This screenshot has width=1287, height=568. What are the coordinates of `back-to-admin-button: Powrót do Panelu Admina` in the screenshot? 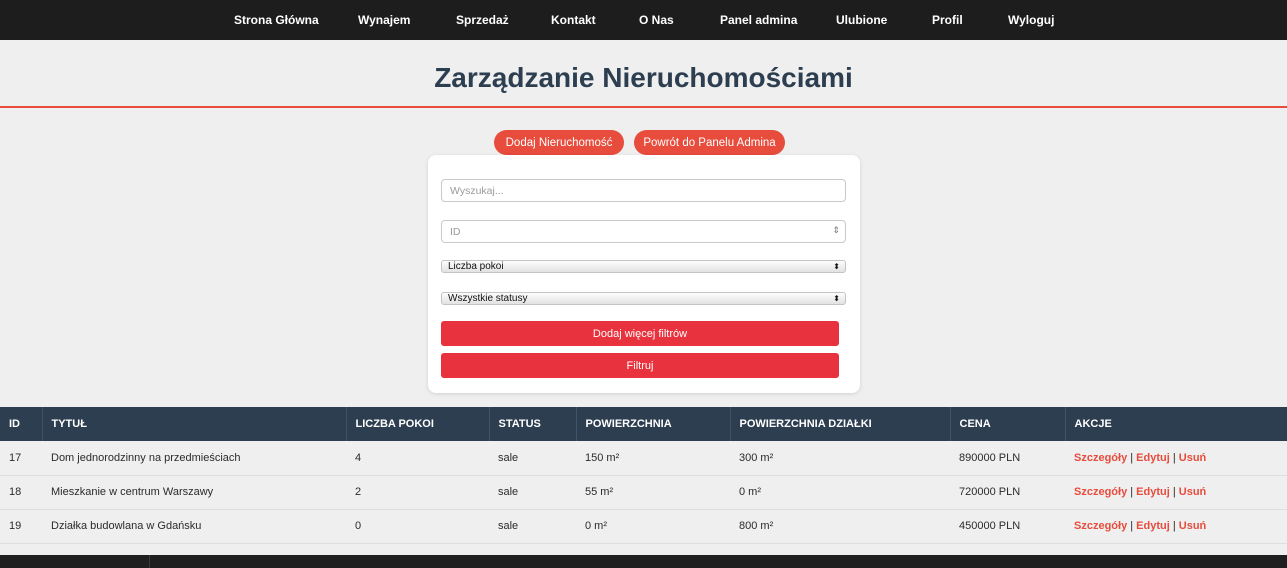 It's located at (709, 142).